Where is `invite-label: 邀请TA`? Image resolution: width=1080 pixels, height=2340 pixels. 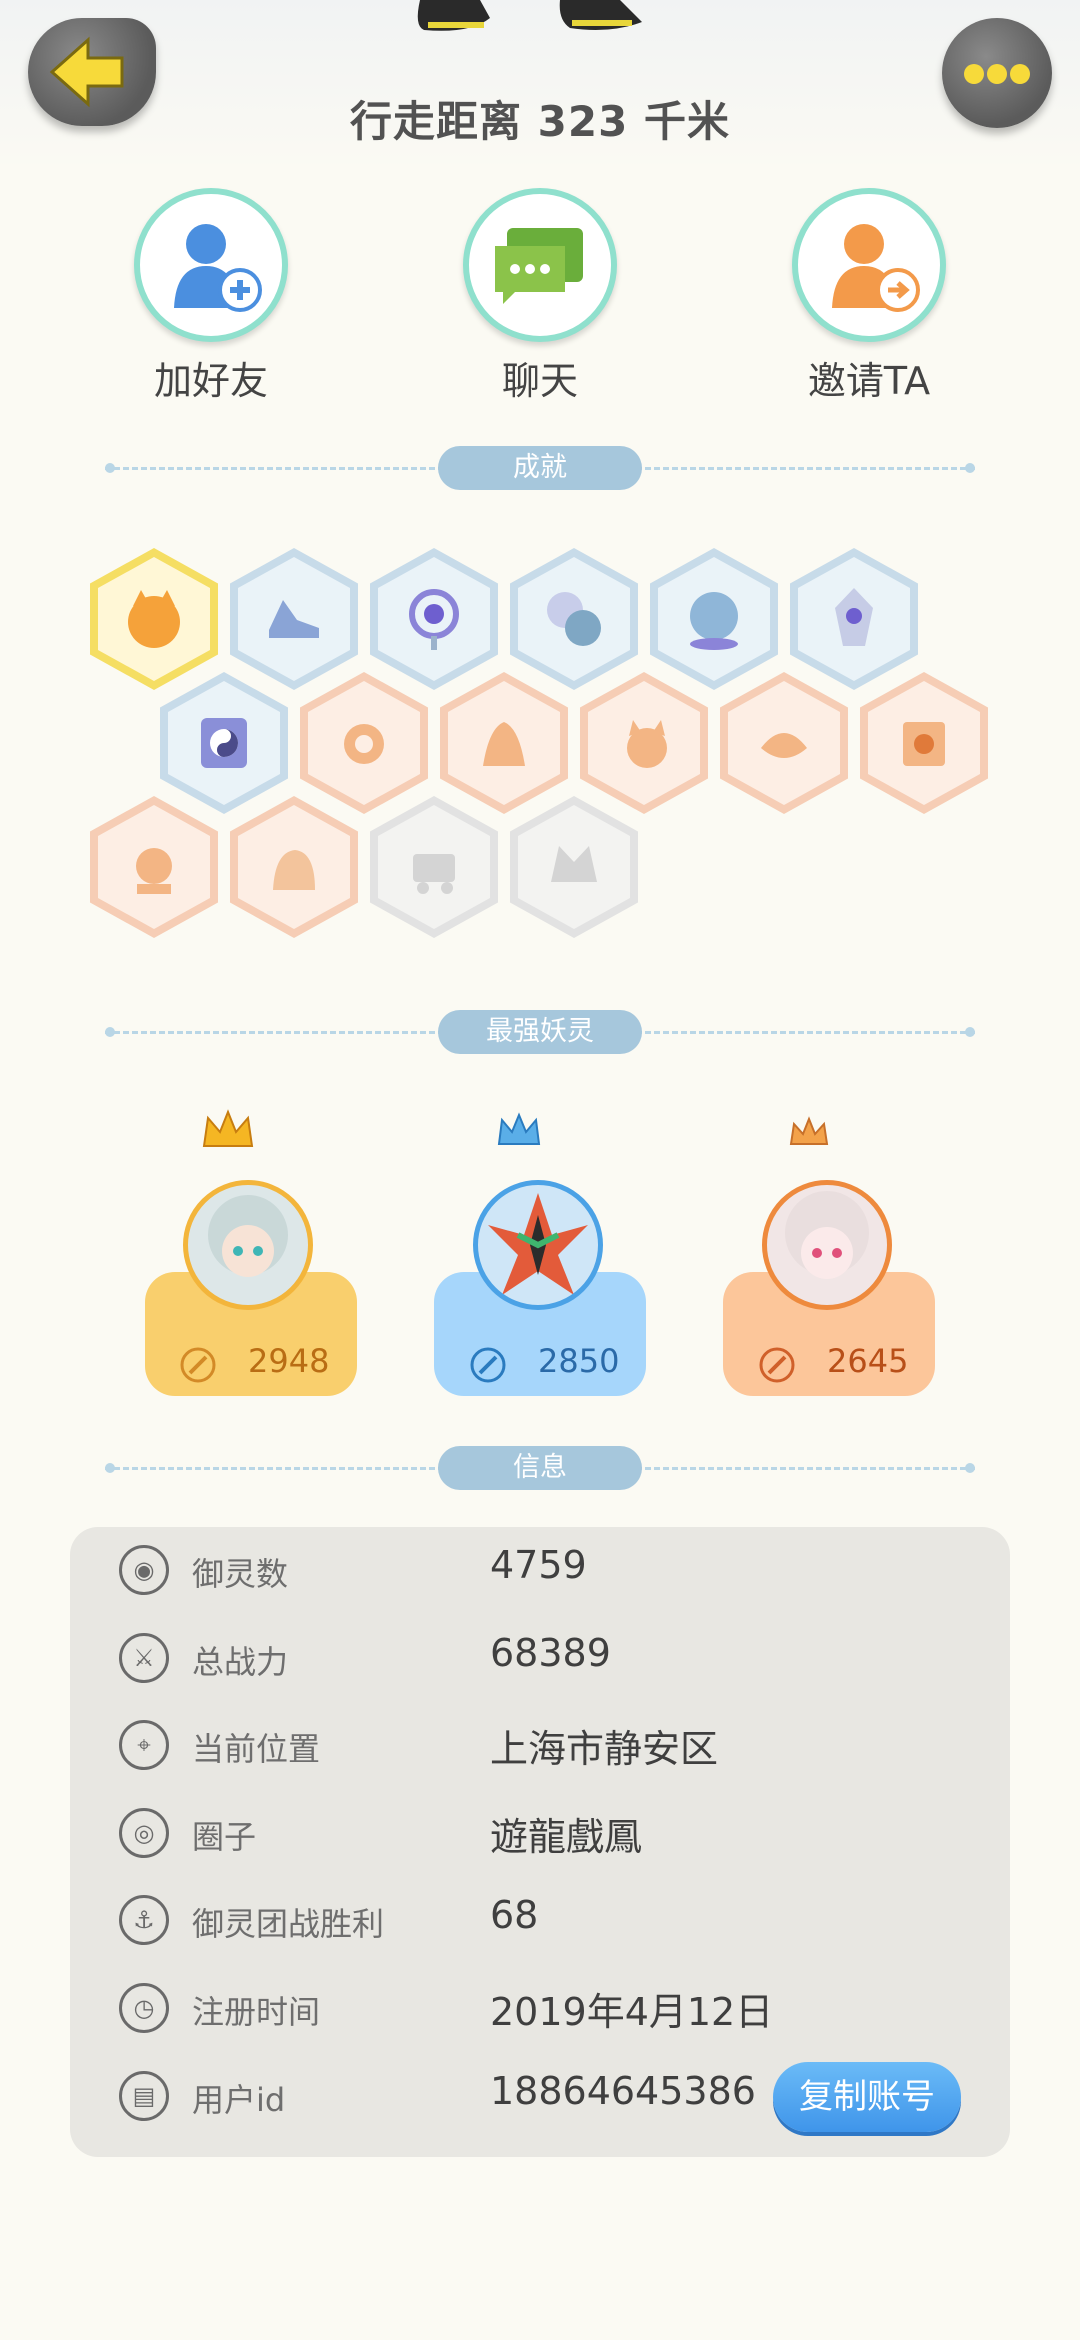 invite-label: 邀请TA is located at coordinates (869, 381).